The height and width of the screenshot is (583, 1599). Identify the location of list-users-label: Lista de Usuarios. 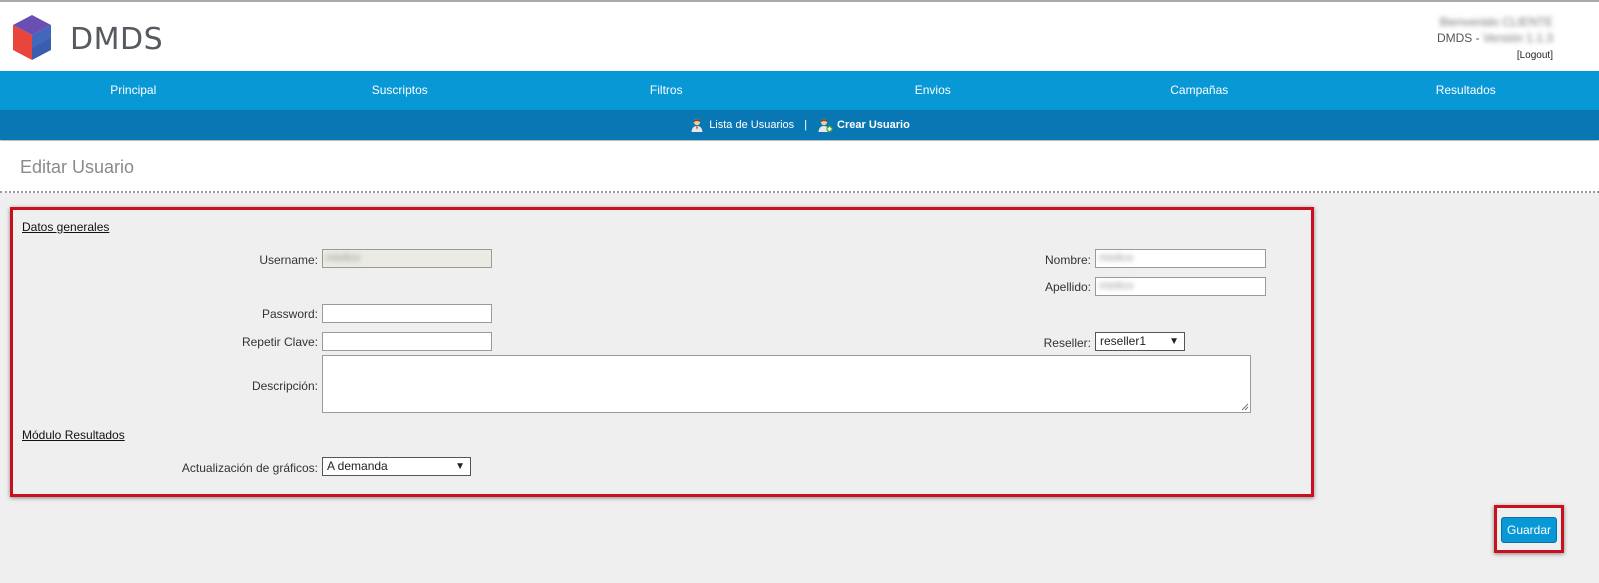
(752, 125).